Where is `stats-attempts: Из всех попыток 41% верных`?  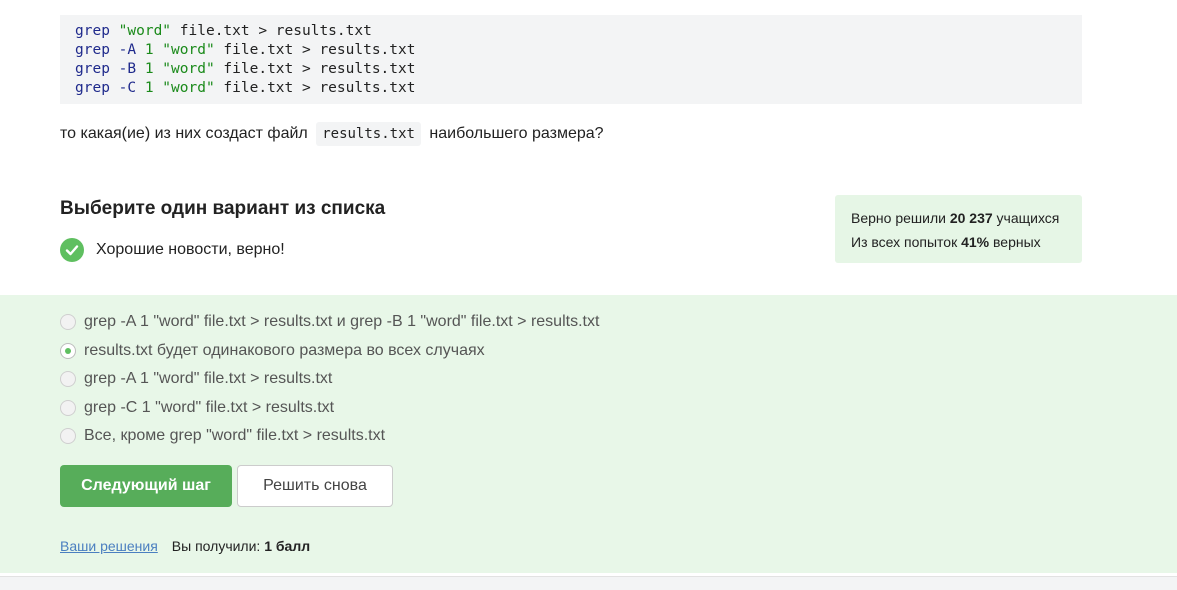
stats-attempts: Из всех попыток 41% верных is located at coordinates (958, 242).